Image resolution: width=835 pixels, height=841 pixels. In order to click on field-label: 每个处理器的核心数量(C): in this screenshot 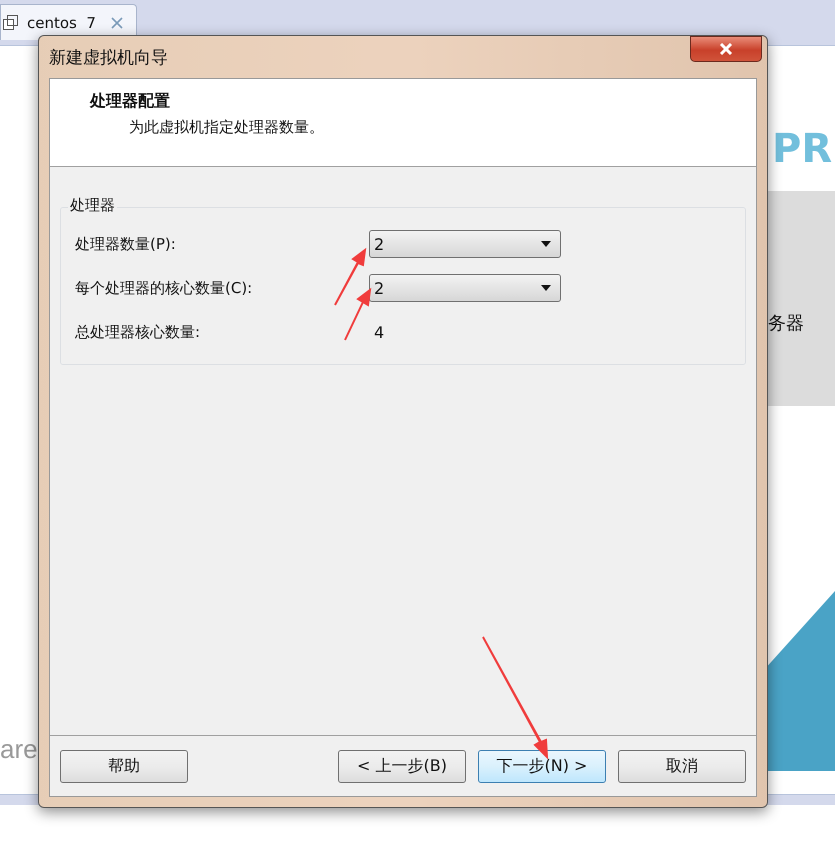, I will do `click(164, 288)`.